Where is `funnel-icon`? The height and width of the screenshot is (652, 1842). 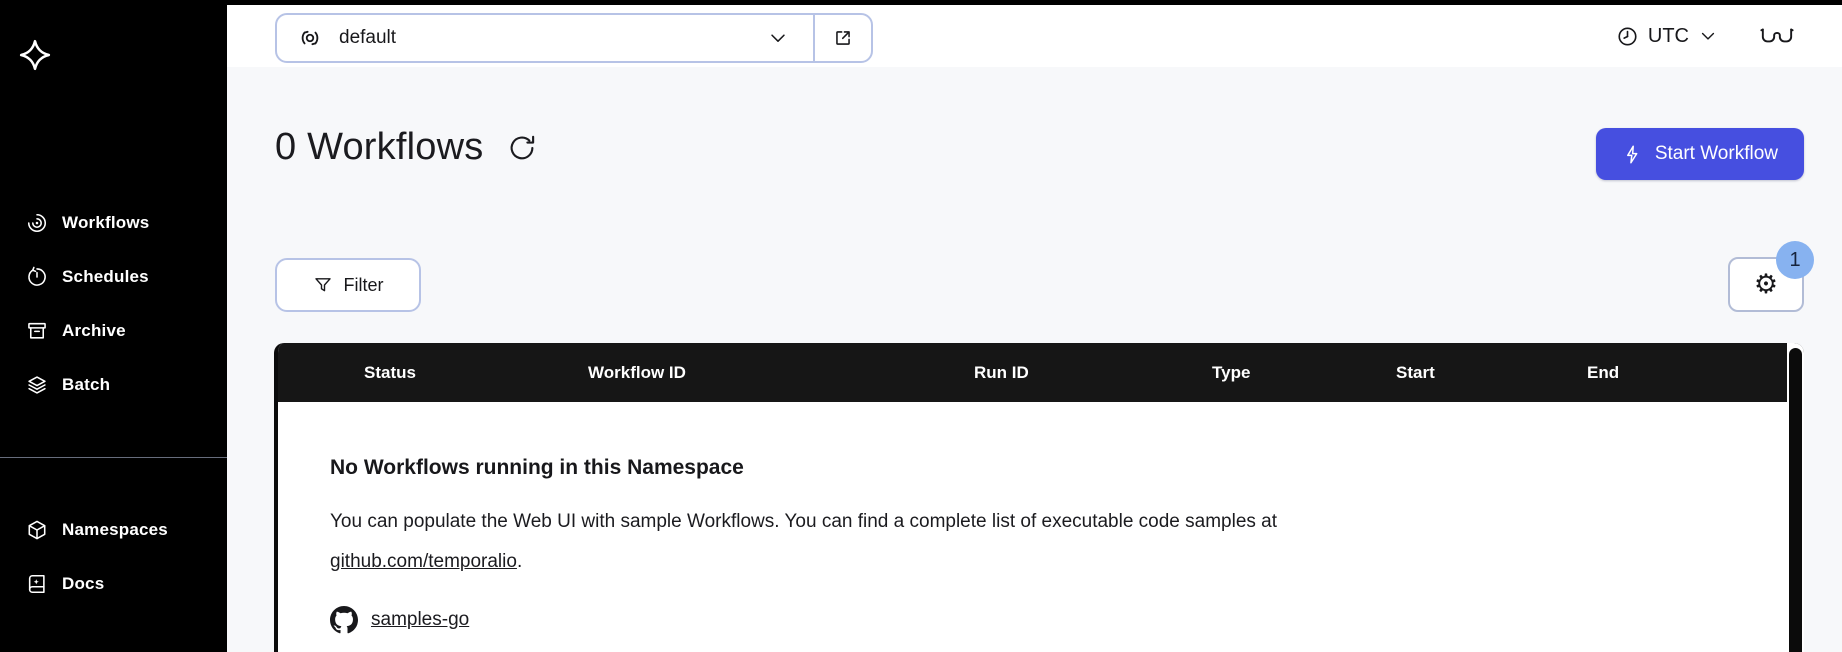
funnel-icon is located at coordinates (323, 285).